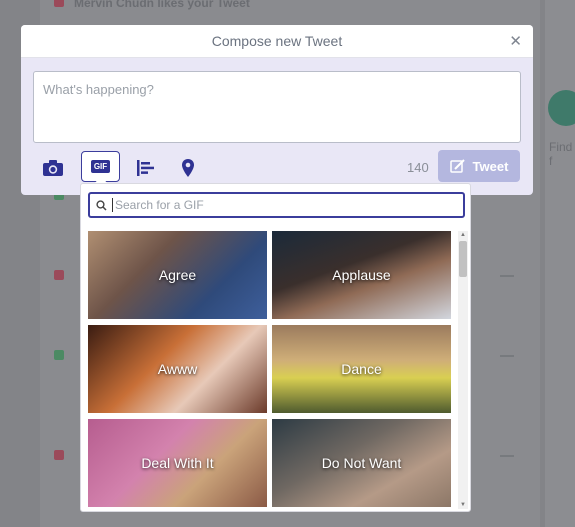  I want to click on tweet-button: Tweet, so click(479, 166).